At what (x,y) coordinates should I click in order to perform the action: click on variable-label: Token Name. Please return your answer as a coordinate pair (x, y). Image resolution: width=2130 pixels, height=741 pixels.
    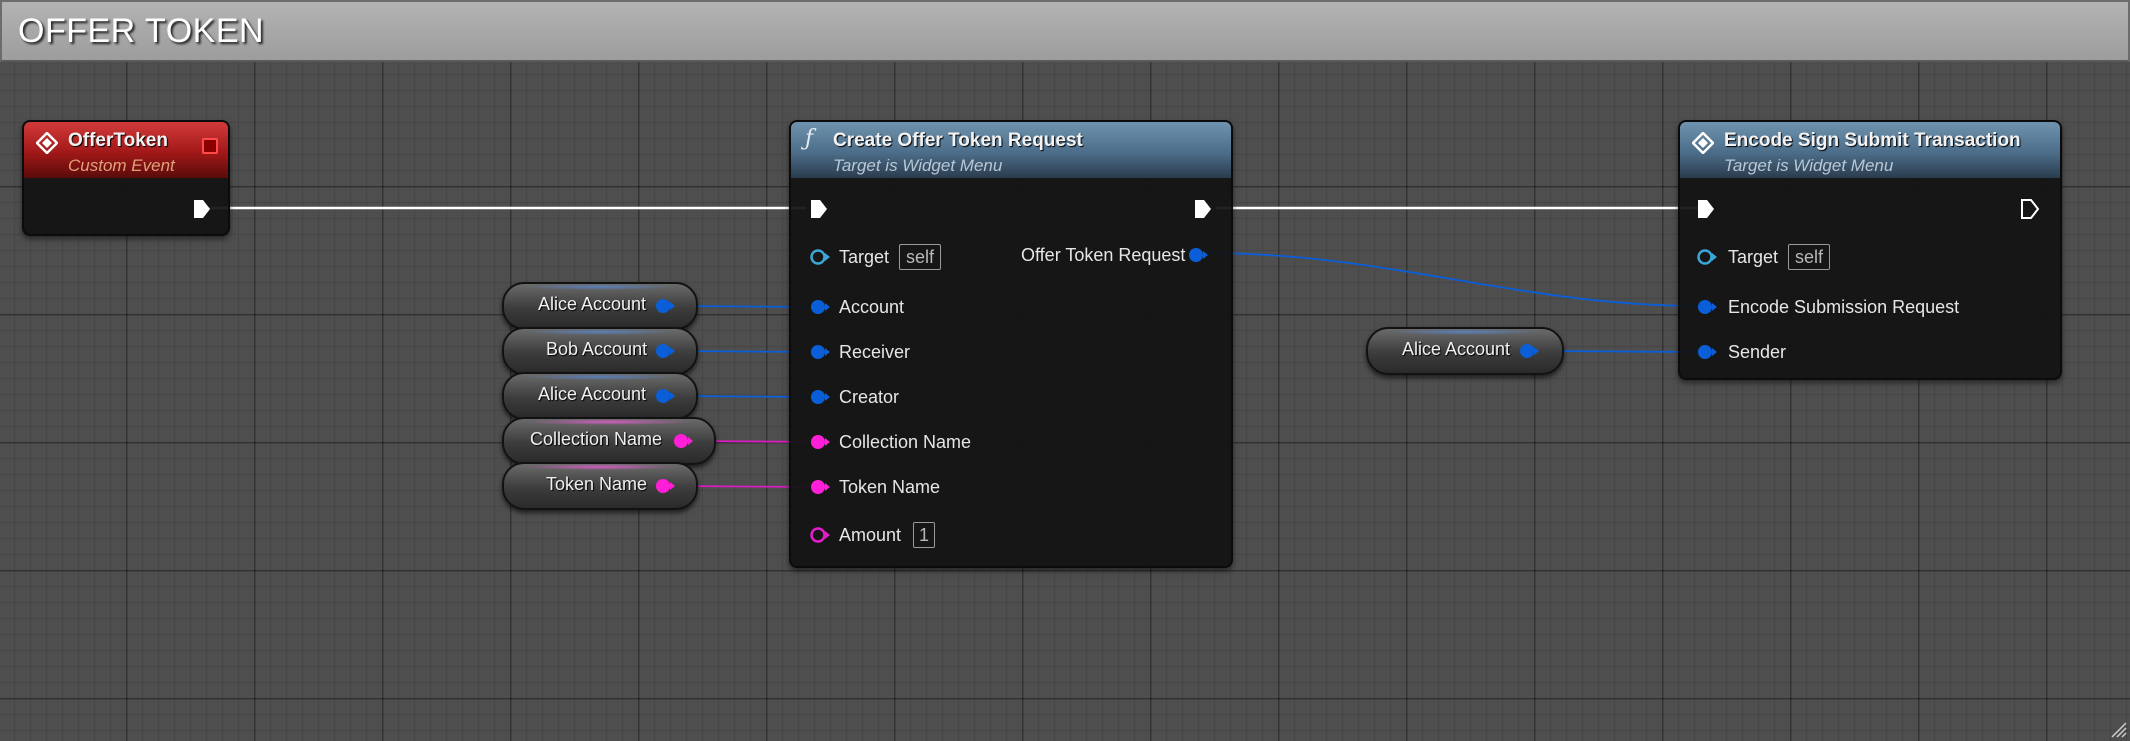
    Looking at the image, I should click on (597, 484).